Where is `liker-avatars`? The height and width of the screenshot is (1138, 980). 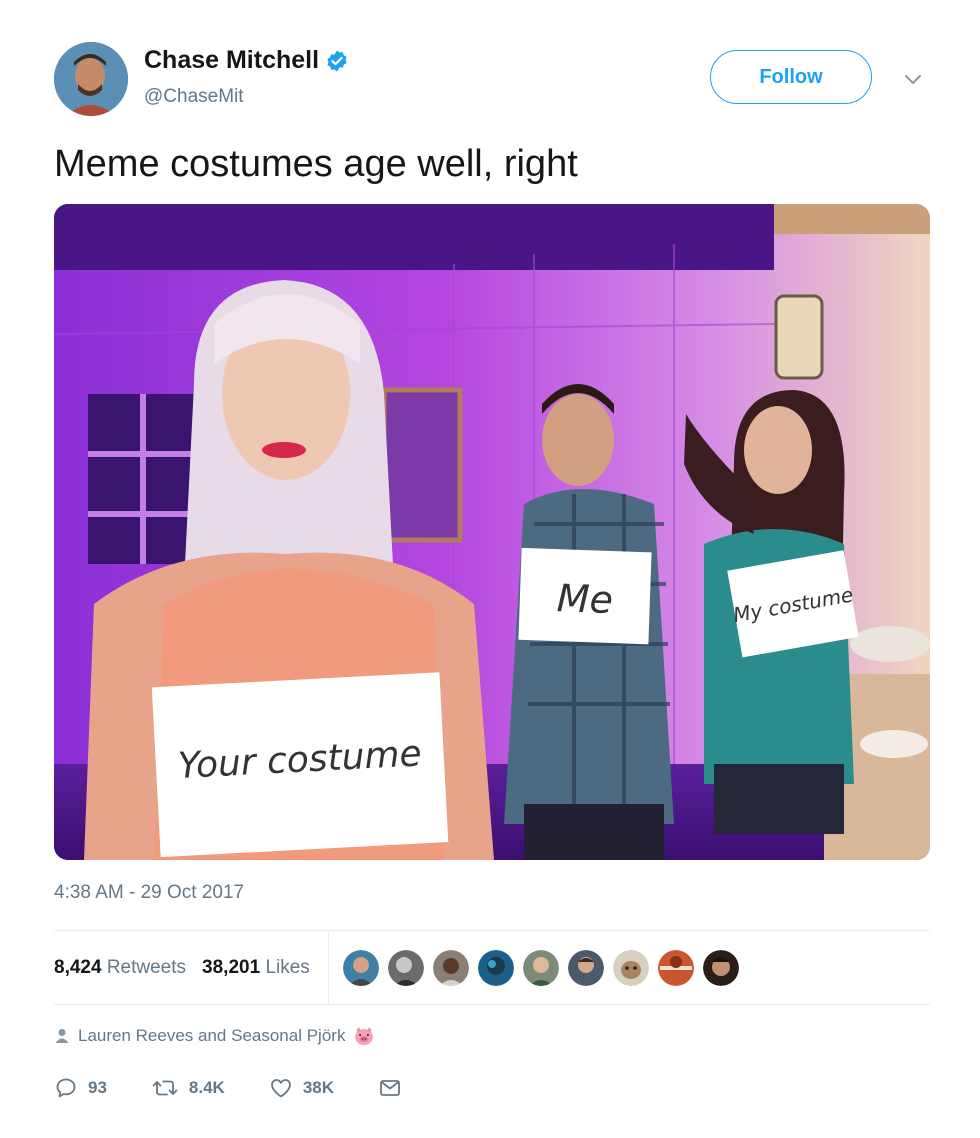
liker-avatars is located at coordinates (540, 968).